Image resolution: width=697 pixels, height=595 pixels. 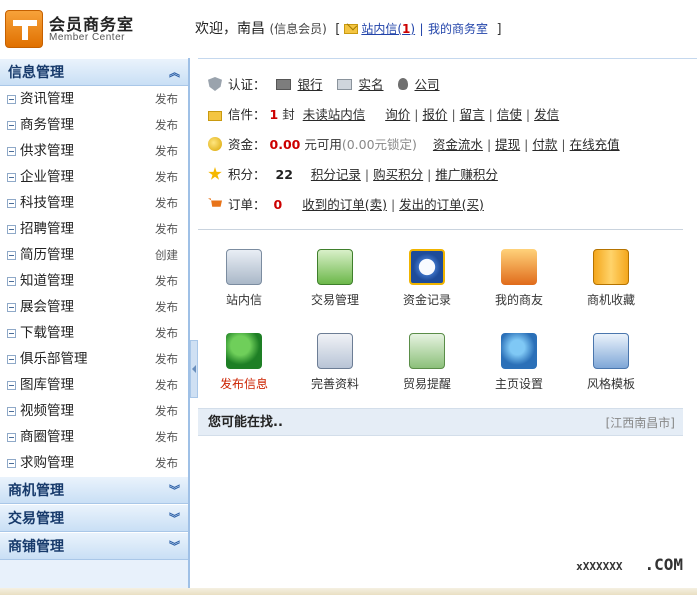 What do you see at coordinates (94, 255) in the screenshot?
I see `sidebar-item: 简历管理 创建` at bounding box center [94, 255].